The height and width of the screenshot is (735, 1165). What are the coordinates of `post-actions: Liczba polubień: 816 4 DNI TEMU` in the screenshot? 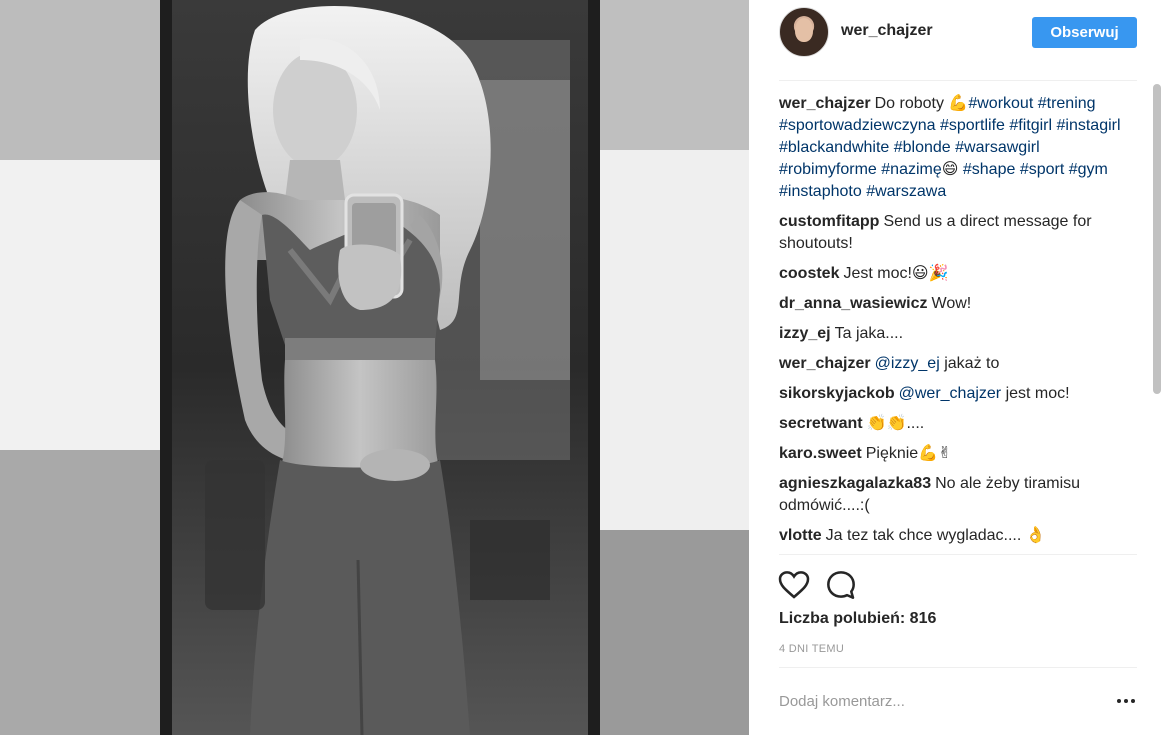 It's located at (957, 611).